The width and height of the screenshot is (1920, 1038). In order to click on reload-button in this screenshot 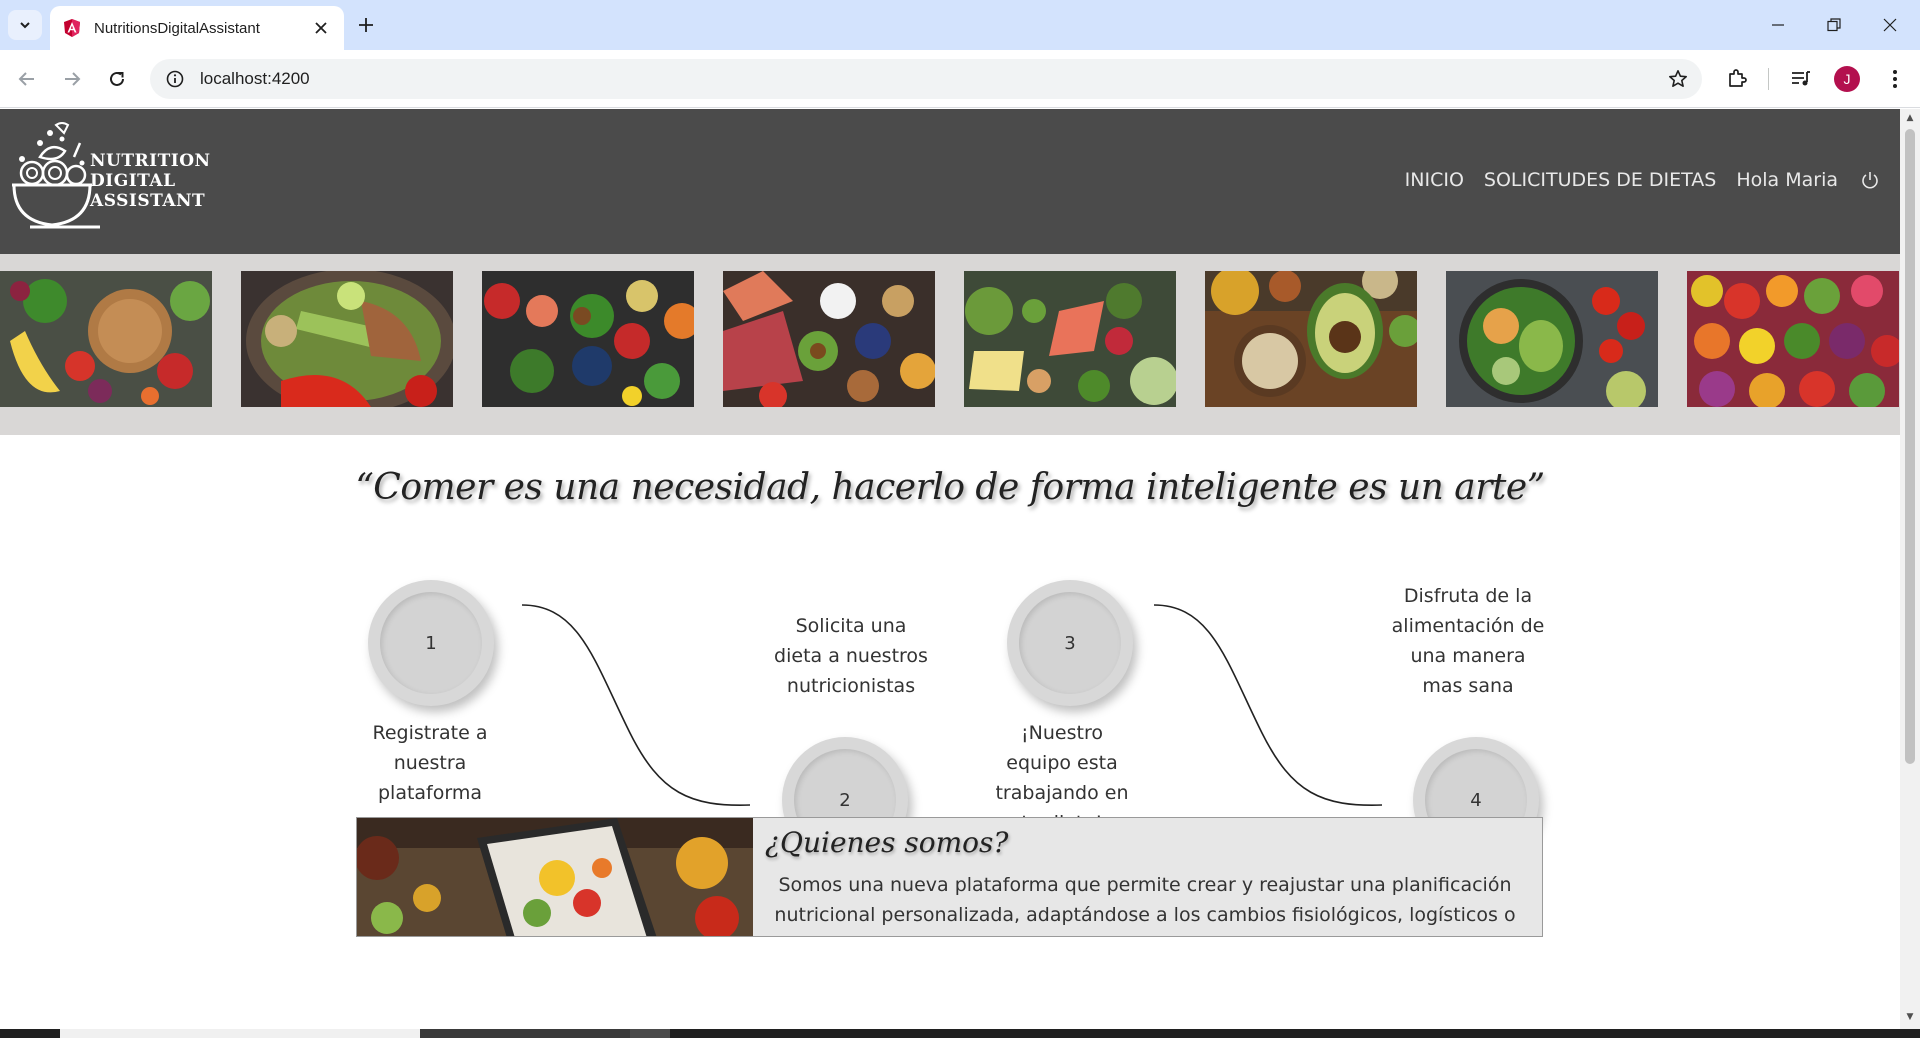, I will do `click(117, 79)`.